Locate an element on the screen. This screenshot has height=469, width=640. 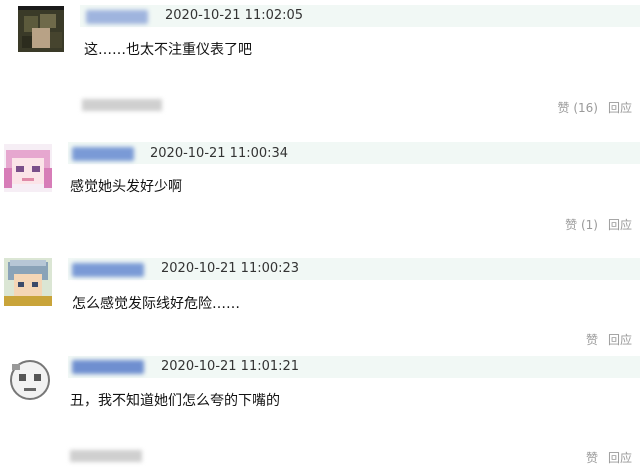
like-button: 赞 (1) is located at coordinates (581, 225).